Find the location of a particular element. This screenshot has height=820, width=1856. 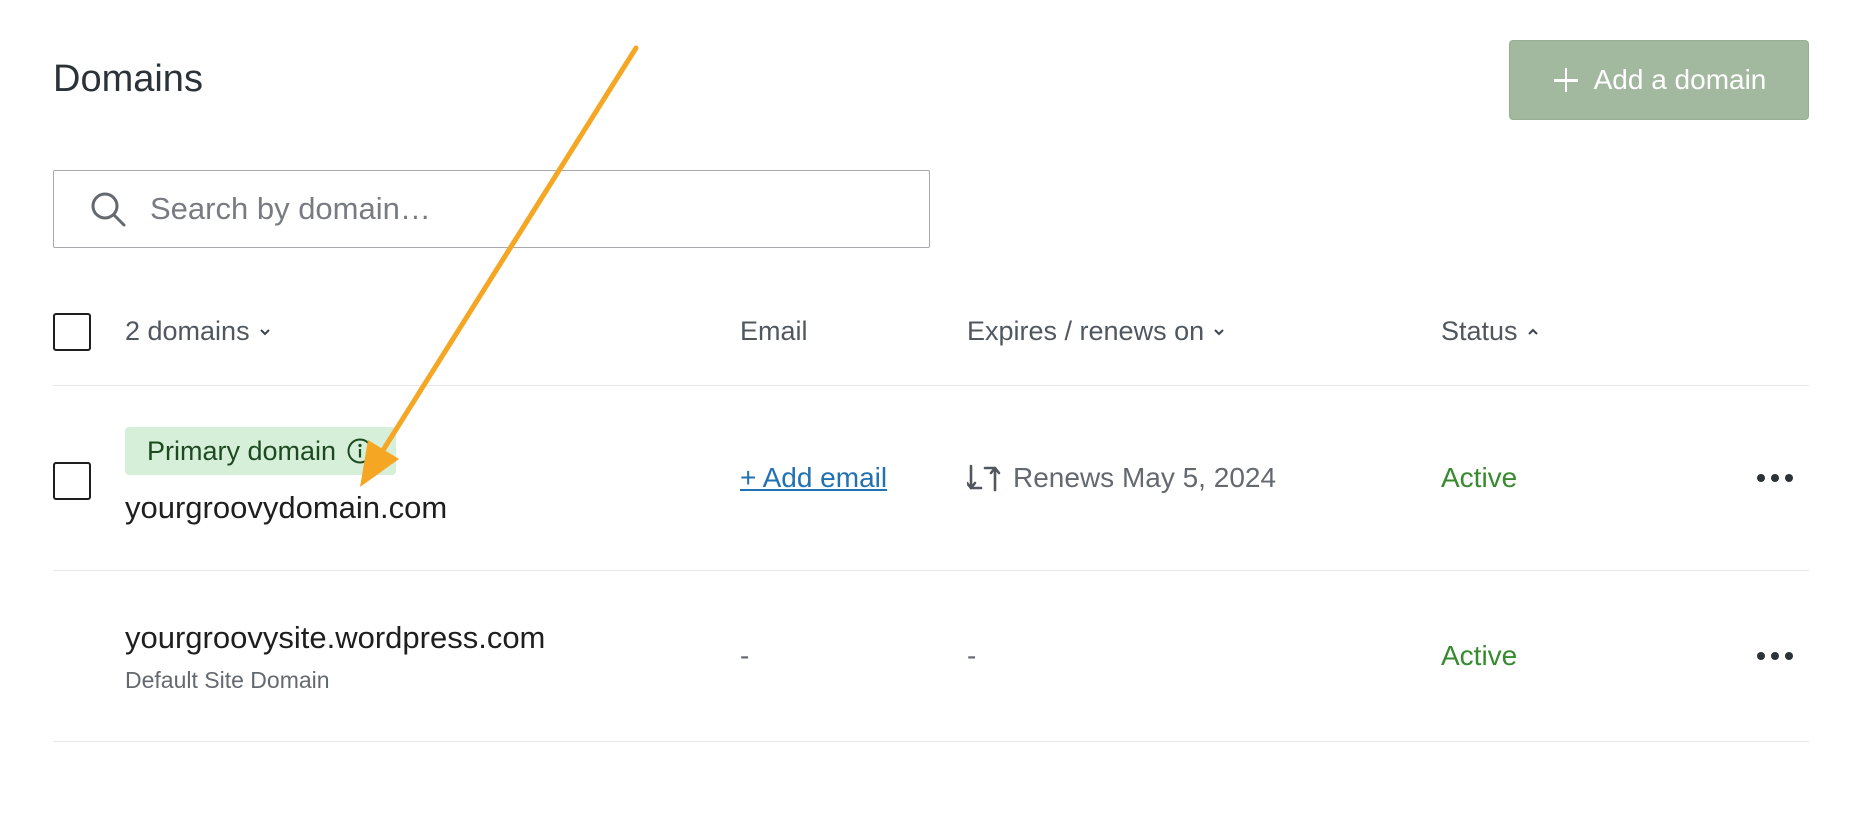

column-header-domains: 2 domains is located at coordinates (198, 331).